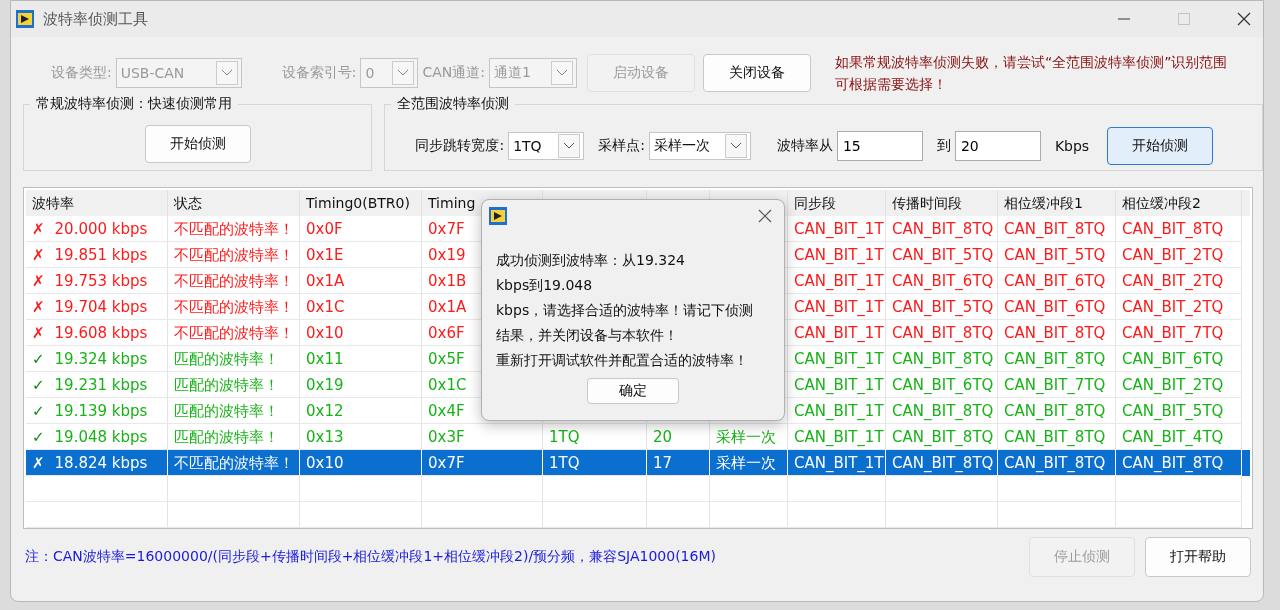 The image size is (1280, 610). What do you see at coordinates (325, 359) in the screenshot?
I see `table-cell: 0x11` at bounding box center [325, 359].